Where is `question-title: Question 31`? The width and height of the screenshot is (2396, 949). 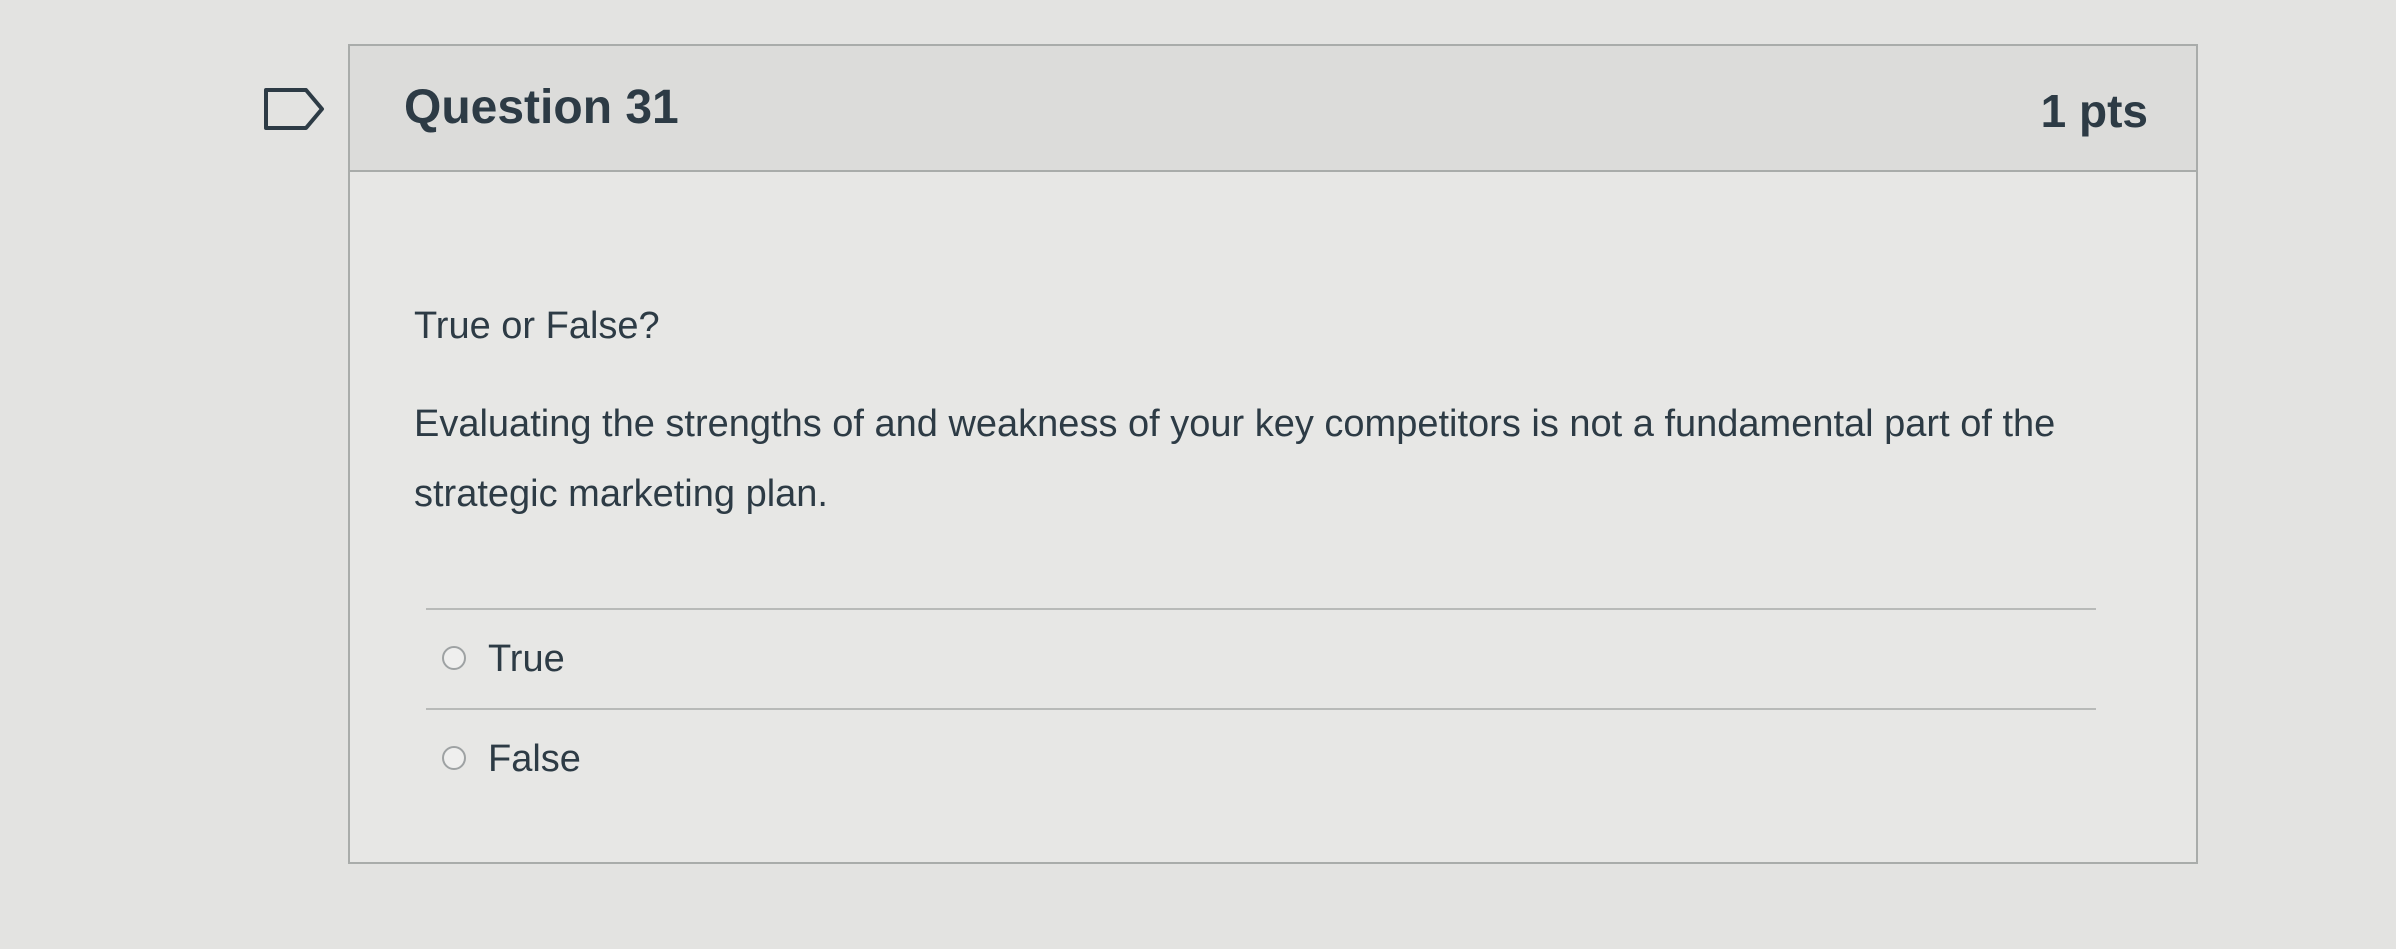
question-title: Question 31 is located at coordinates (541, 107).